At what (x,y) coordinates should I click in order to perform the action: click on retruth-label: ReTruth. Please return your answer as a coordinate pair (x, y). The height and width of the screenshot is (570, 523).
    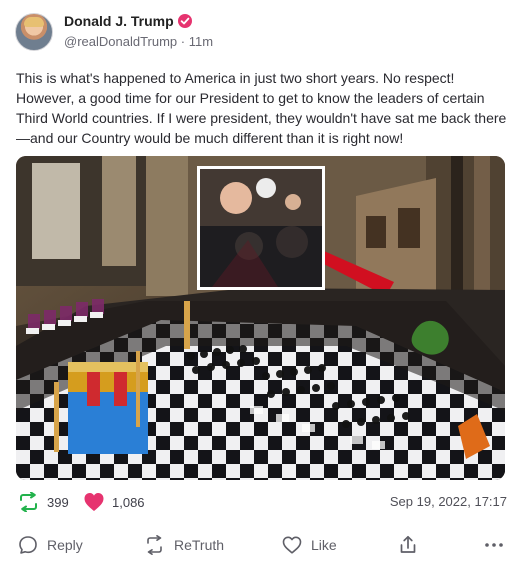
    Looking at the image, I should click on (199, 545).